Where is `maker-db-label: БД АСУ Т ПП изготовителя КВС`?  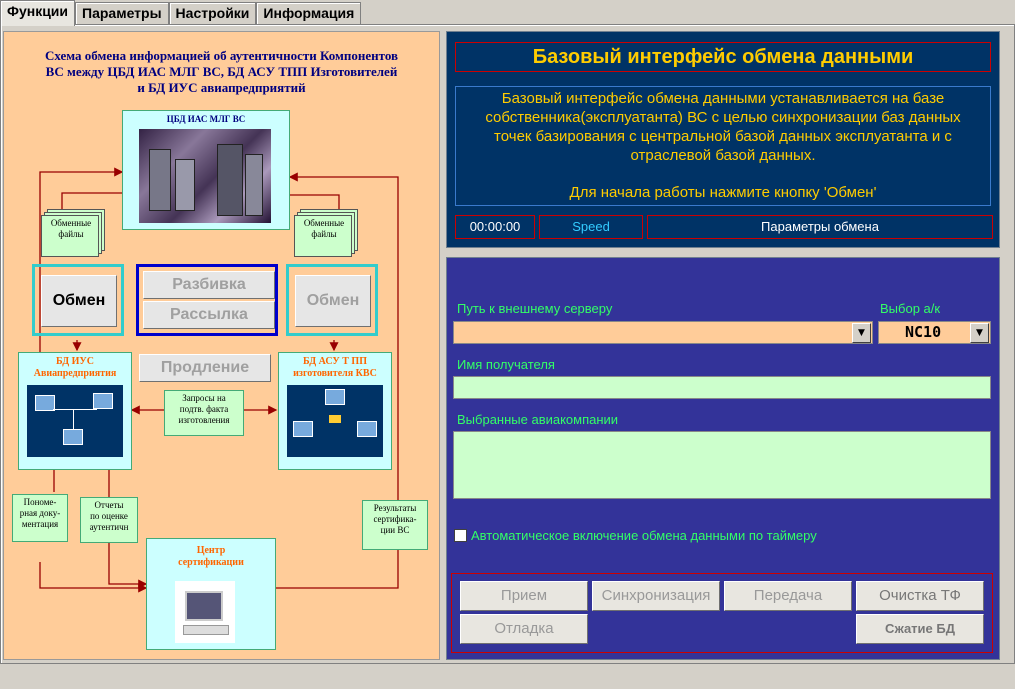 maker-db-label: БД АСУ Т ПП изготовителя КВС is located at coordinates (335, 368).